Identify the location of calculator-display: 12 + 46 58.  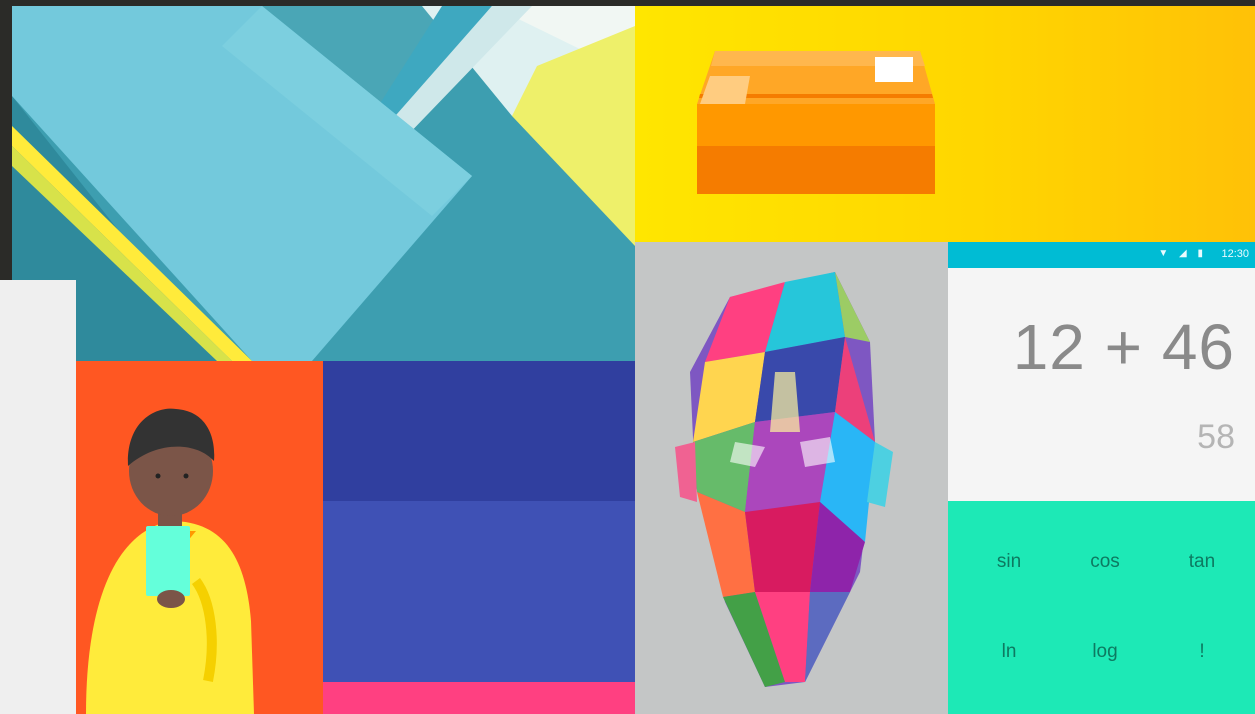
(1101, 384).